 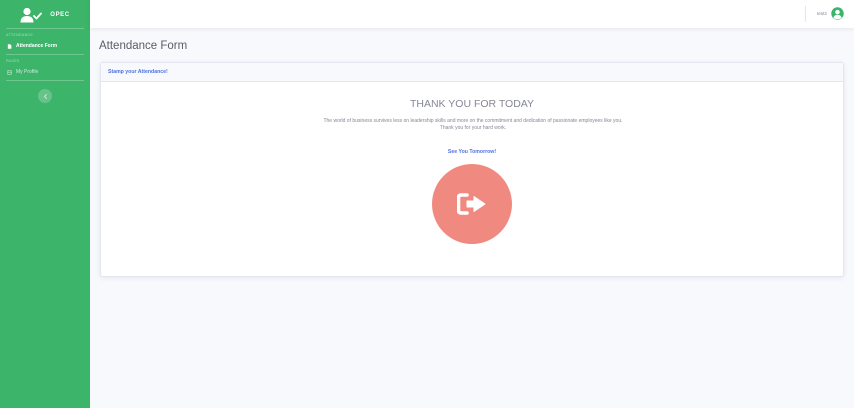 I want to click on user-circle-icon, so click(x=837, y=13).